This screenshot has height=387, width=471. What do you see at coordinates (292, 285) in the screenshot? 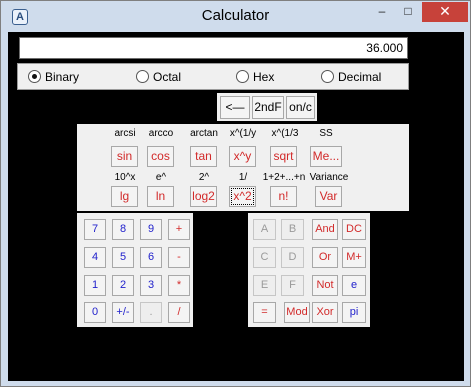
I see `key-hex-f: F` at bounding box center [292, 285].